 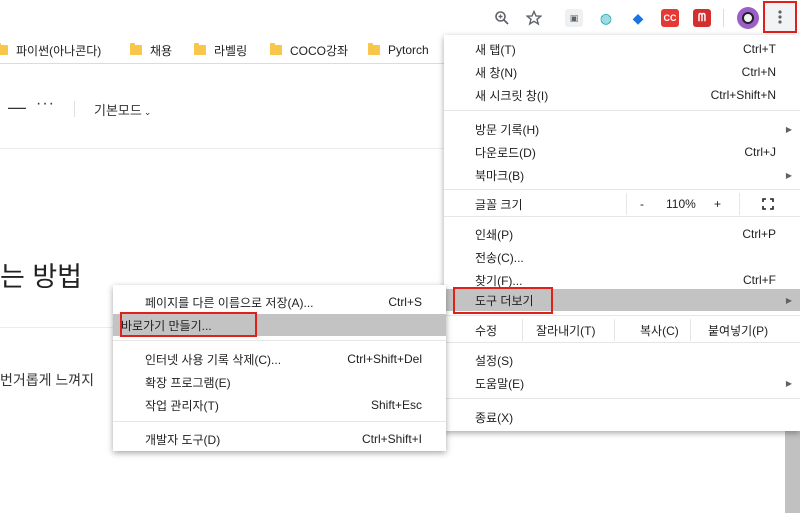 I want to click on profile-avatar, so click(x=748, y=18).